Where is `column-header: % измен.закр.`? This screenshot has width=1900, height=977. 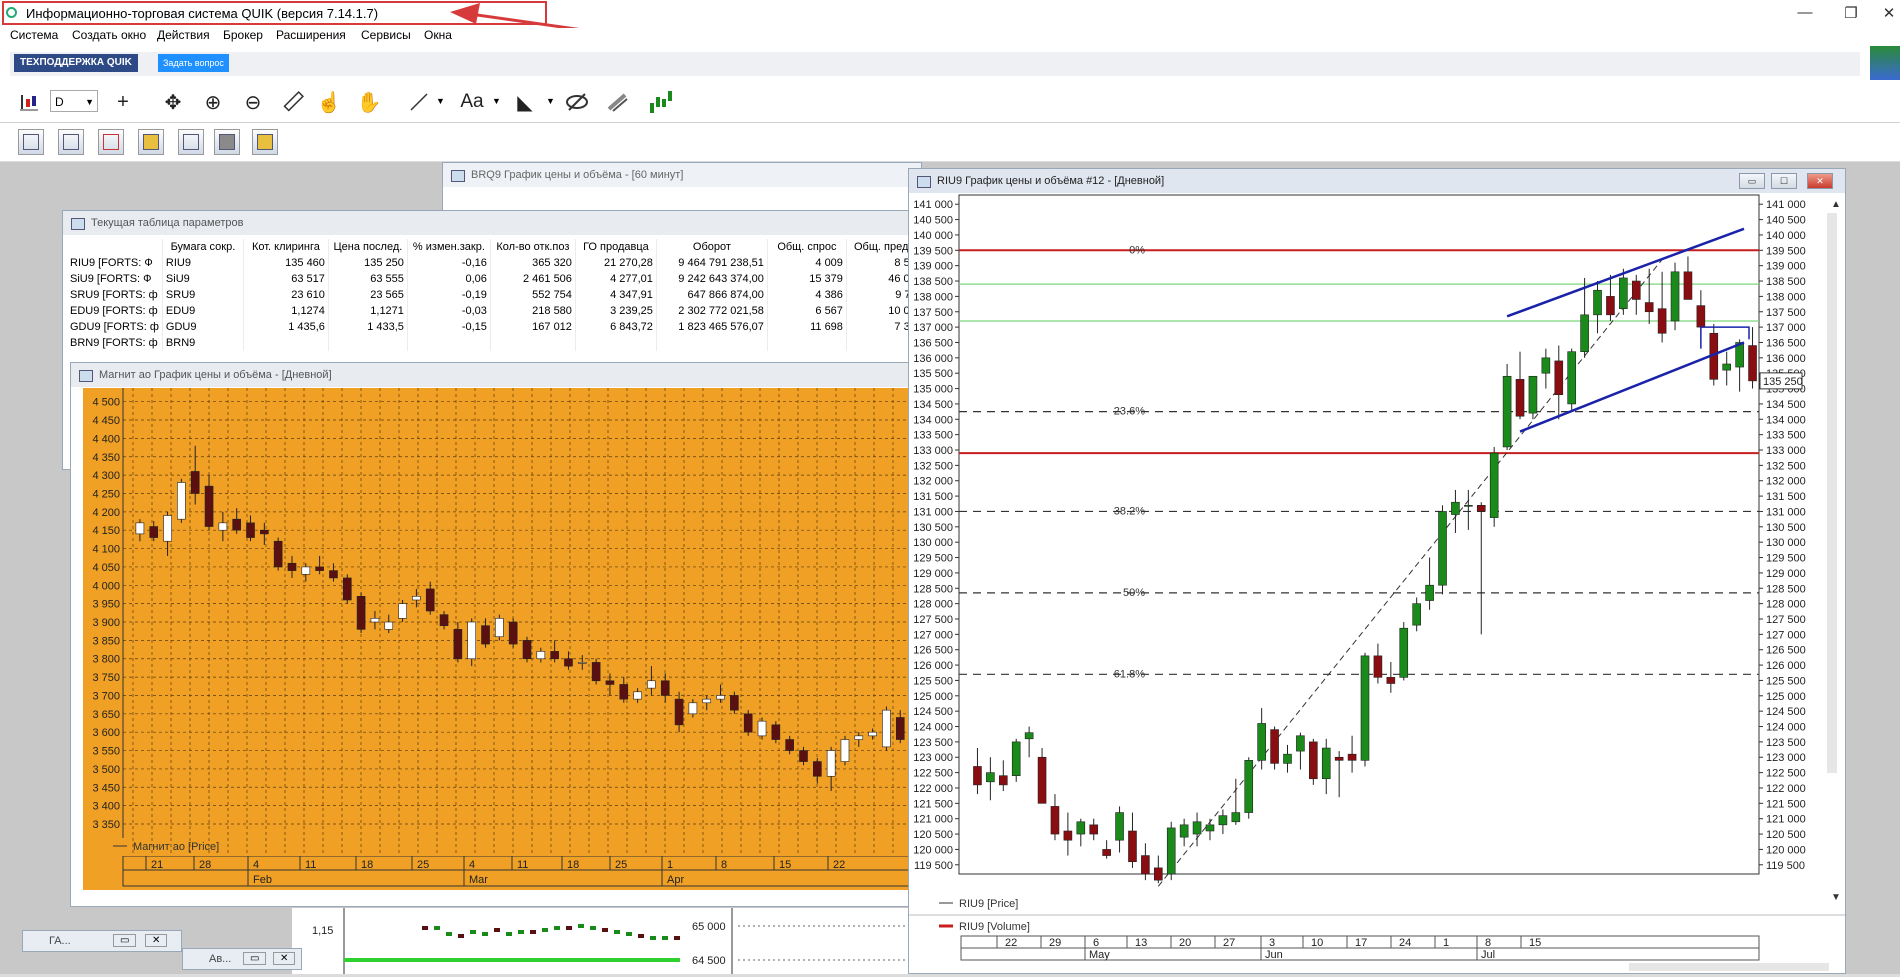 column-header: % измен.закр. is located at coordinates (449, 247).